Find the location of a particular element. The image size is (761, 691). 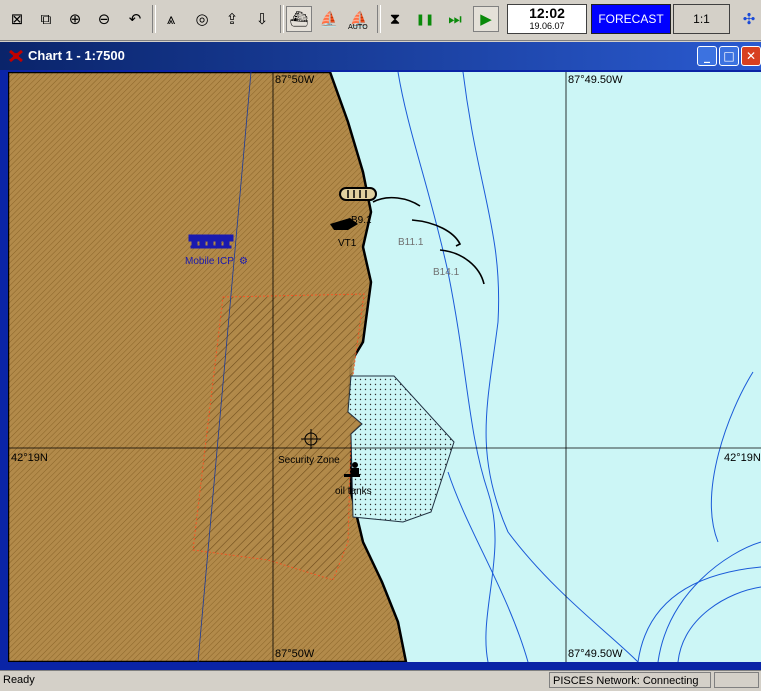

export-button: ⇪ is located at coordinates (232, 19).